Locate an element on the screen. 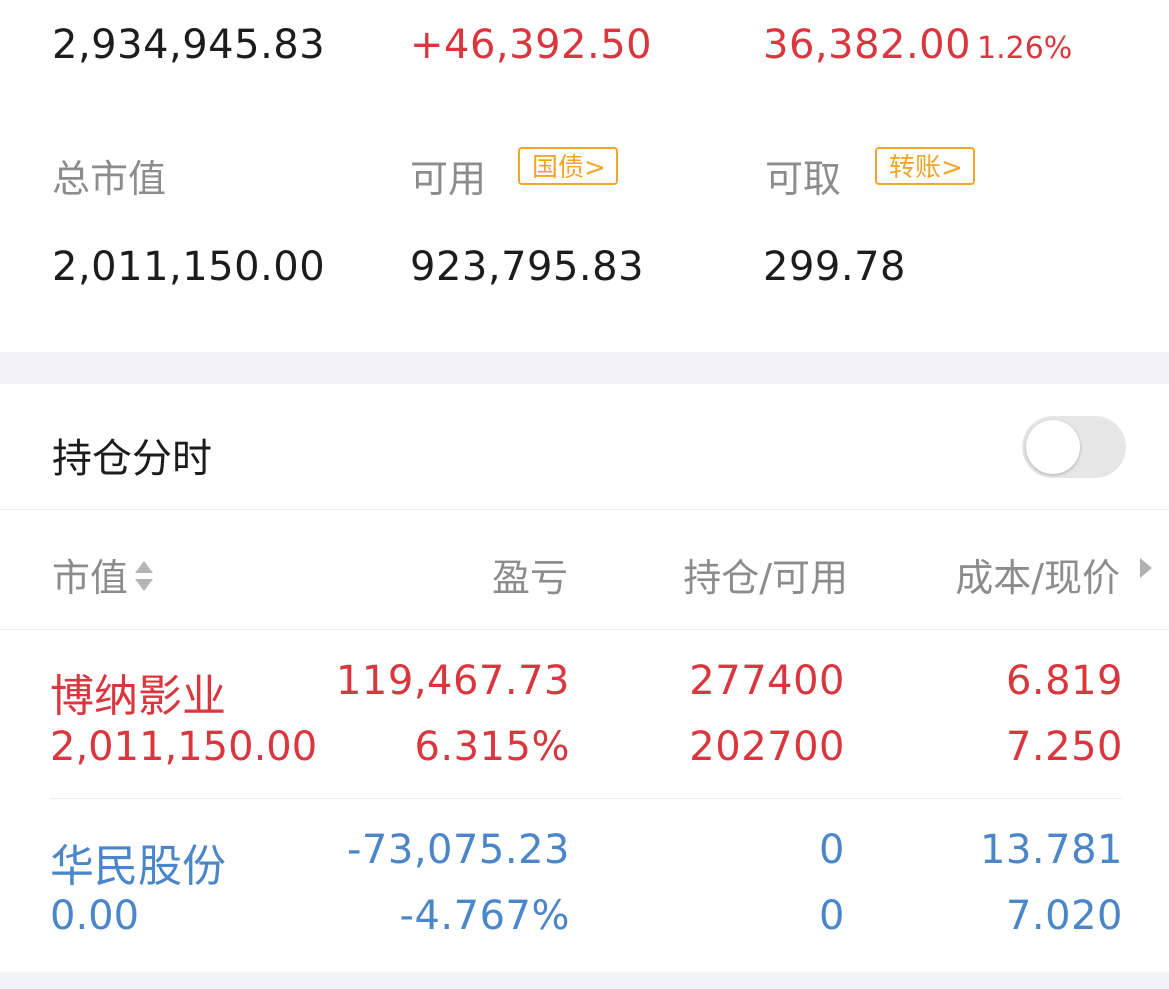  today-pnl-value: 36,382.00 is located at coordinates (867, 45).